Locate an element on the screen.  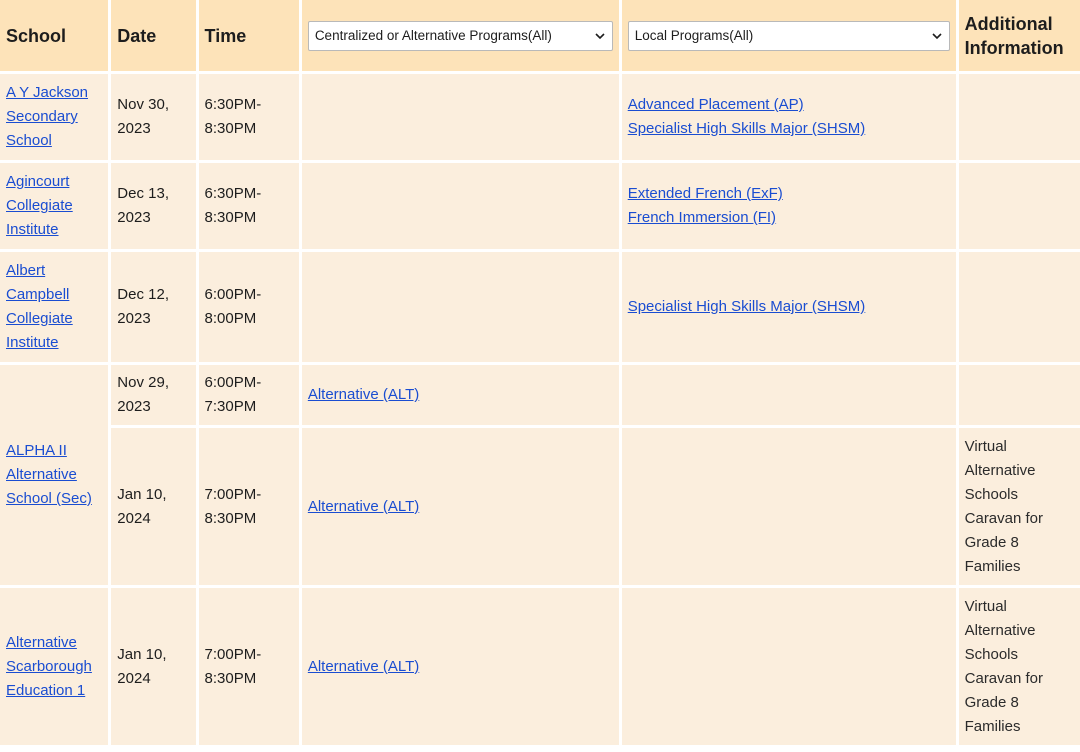
school-link: ALPHA II Alternative School (Sec) is located at coordinates (49, 474).